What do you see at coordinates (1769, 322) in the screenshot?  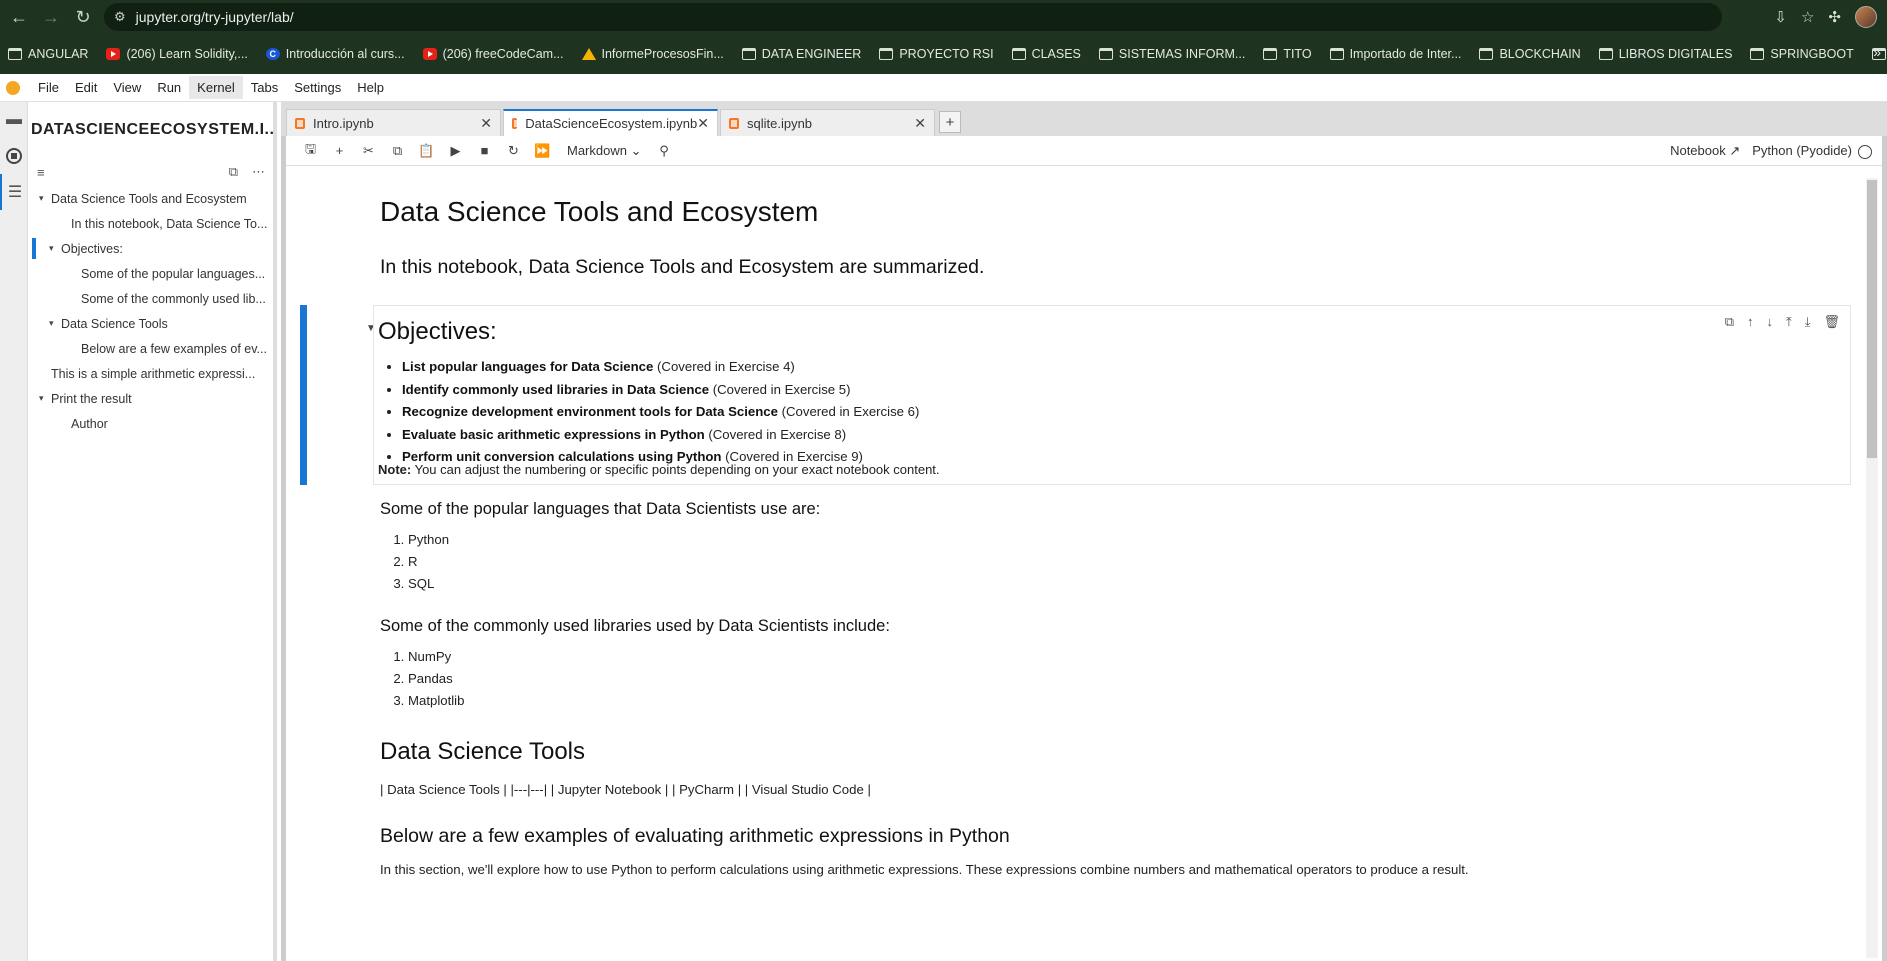 I see `move-down-icon: ↓` at bounding box center [1769, 322].